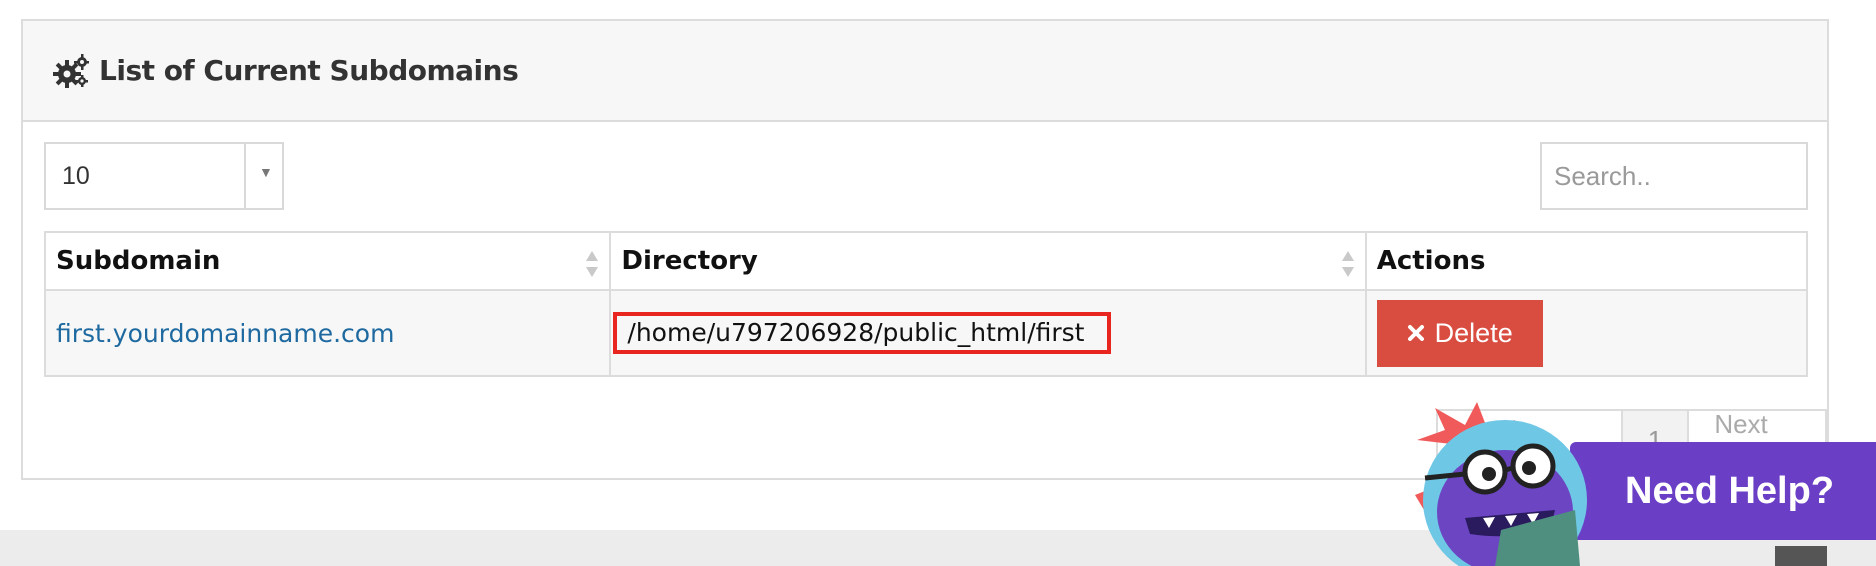 The height and width of the screenshot is (566, 1876). What do you see at coordinates (164, 176) in the screenshot?
I see `page-length-select: 10 ▼` at bounding box center [164, 176].